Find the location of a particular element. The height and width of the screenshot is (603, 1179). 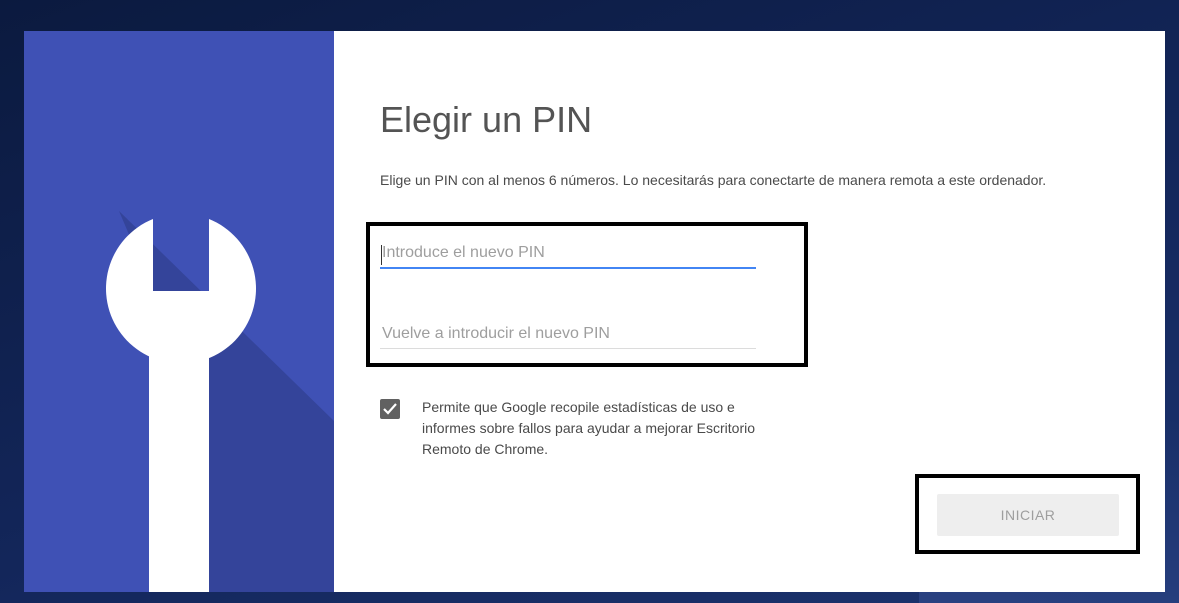

checkmark-icon is located at coordinates (390, 409).